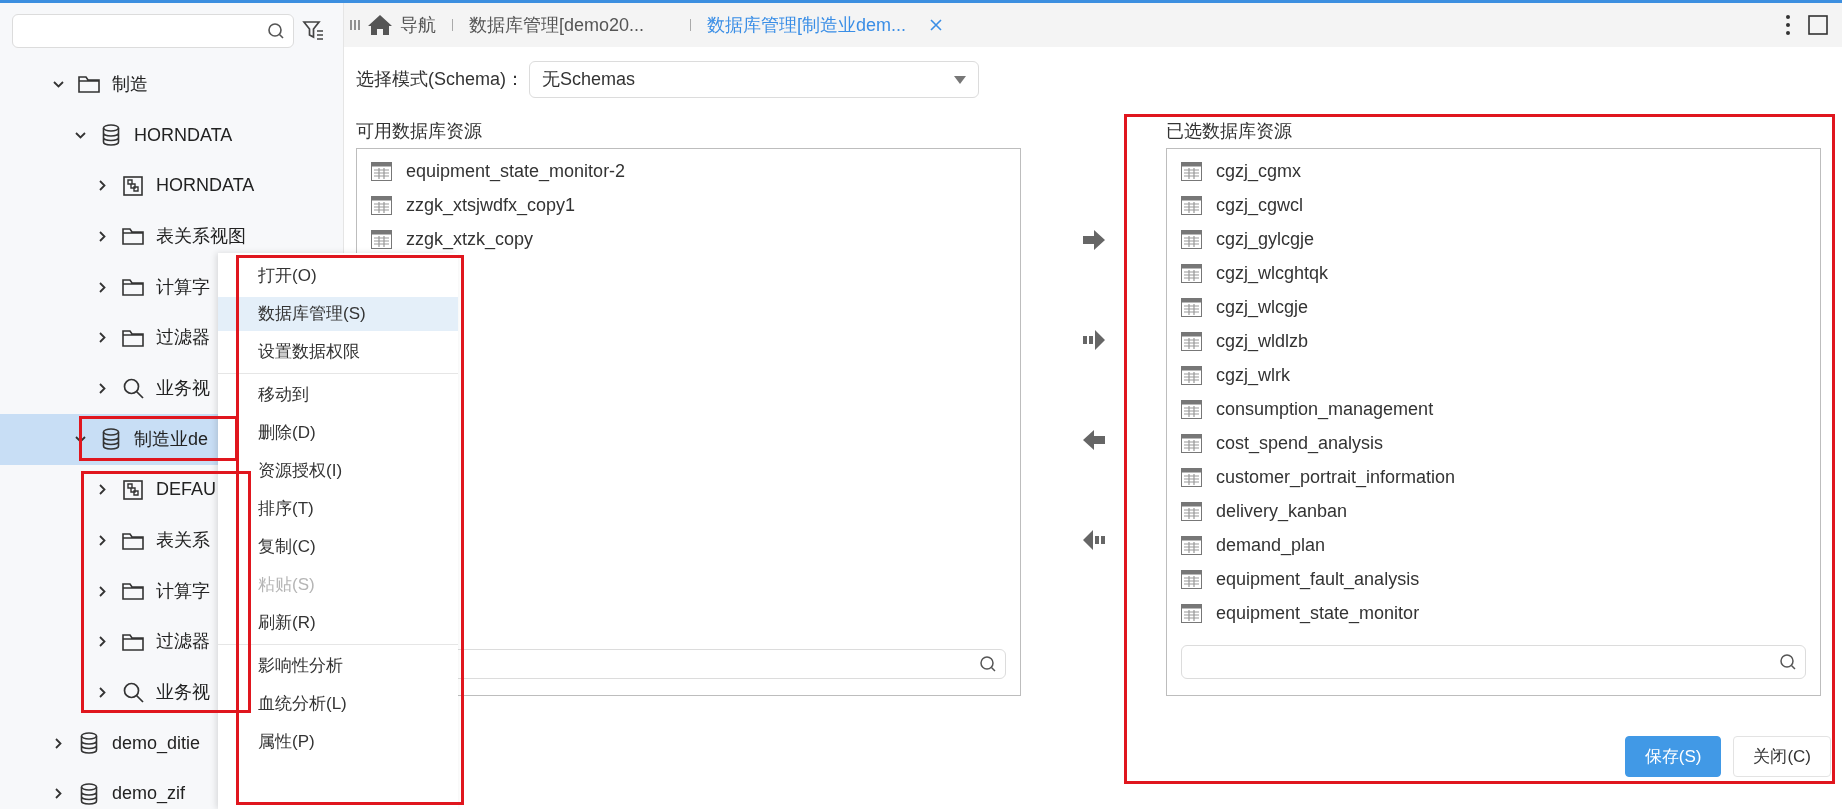  What do you see at coordinates (314, 31) in the screenshot?
I see `filter-icon` at bounding box center [314, 31].